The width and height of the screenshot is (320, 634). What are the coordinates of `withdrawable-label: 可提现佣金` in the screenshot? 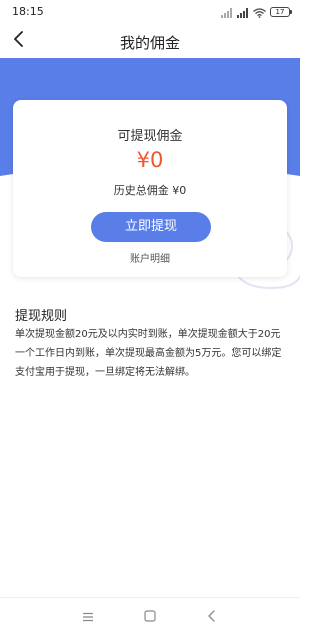 It's located at (150, 136).